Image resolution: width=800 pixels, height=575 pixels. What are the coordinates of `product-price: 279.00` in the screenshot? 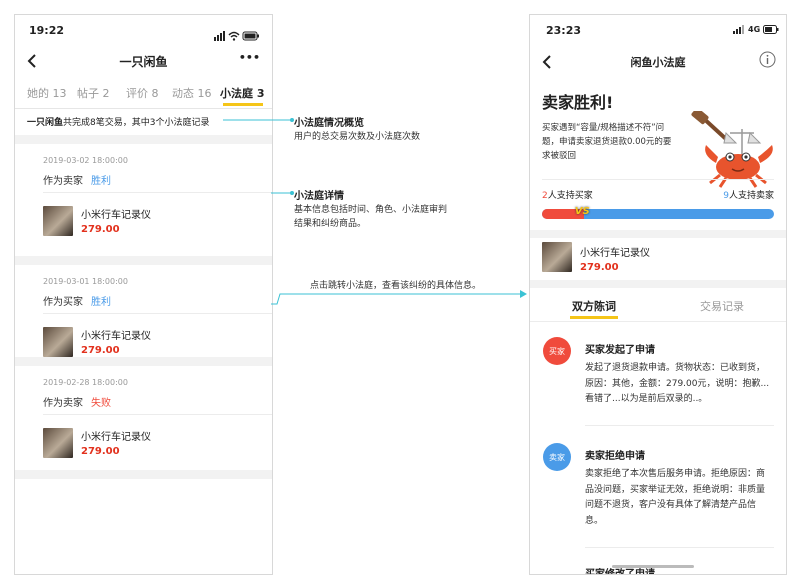 It's located at (599, 267).